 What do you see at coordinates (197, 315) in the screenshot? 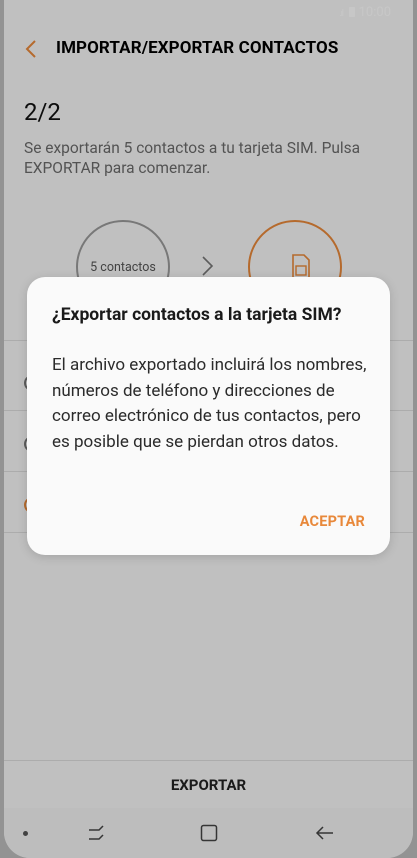
I see `dialog-title: ¿Exportar contactos a la tarjeta SIM?` at bounding box center [197, 315].